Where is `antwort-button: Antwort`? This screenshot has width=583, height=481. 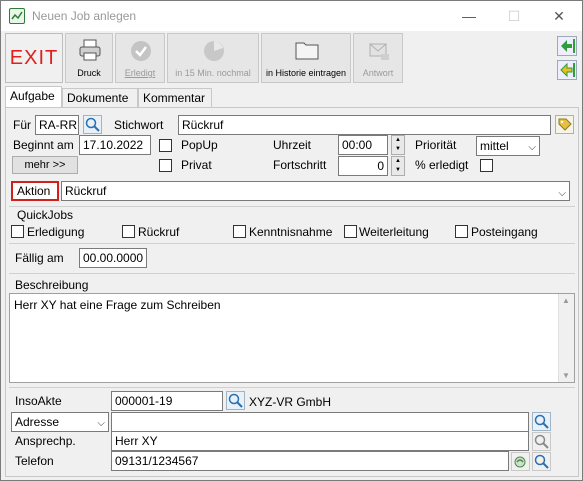
antwort-button: Antwort is located at coordinates (378, 58).